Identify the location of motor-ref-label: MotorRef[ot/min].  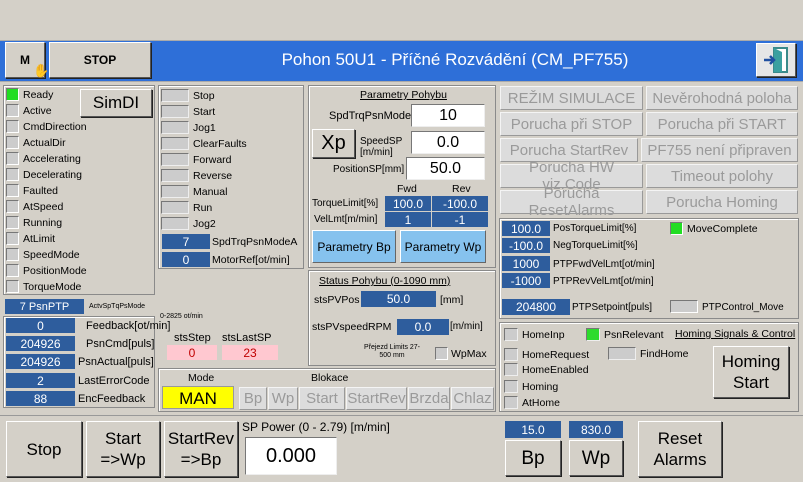
(251, 260).